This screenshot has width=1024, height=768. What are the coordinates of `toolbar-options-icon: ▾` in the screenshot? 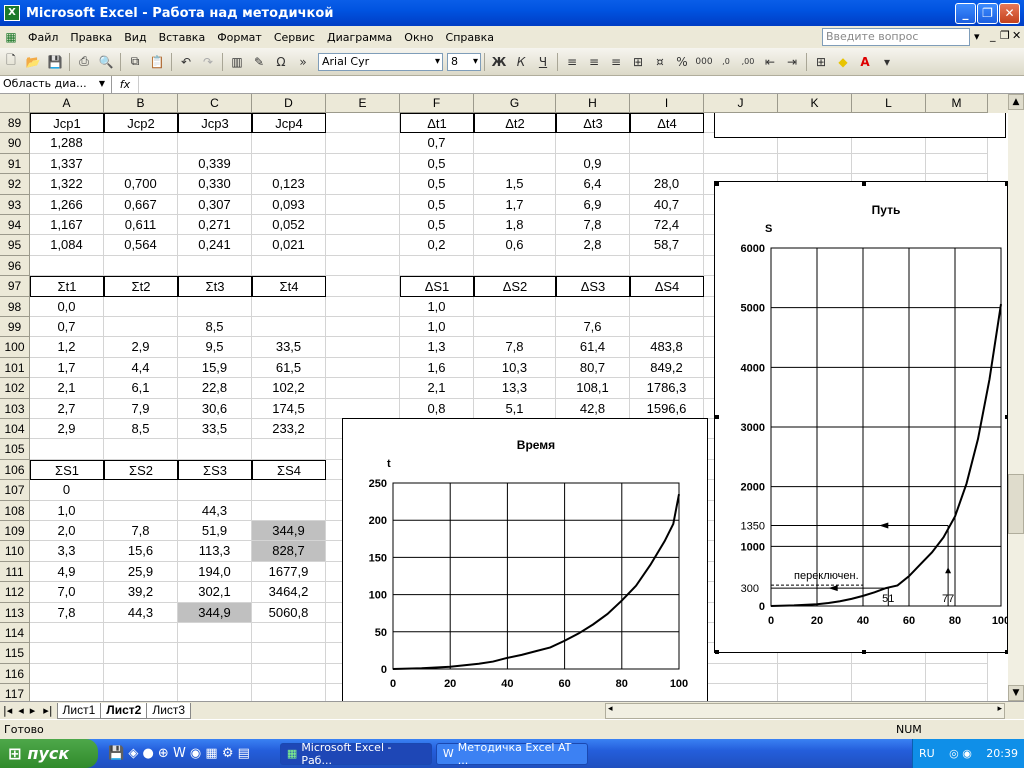 It's located at (887, 62).